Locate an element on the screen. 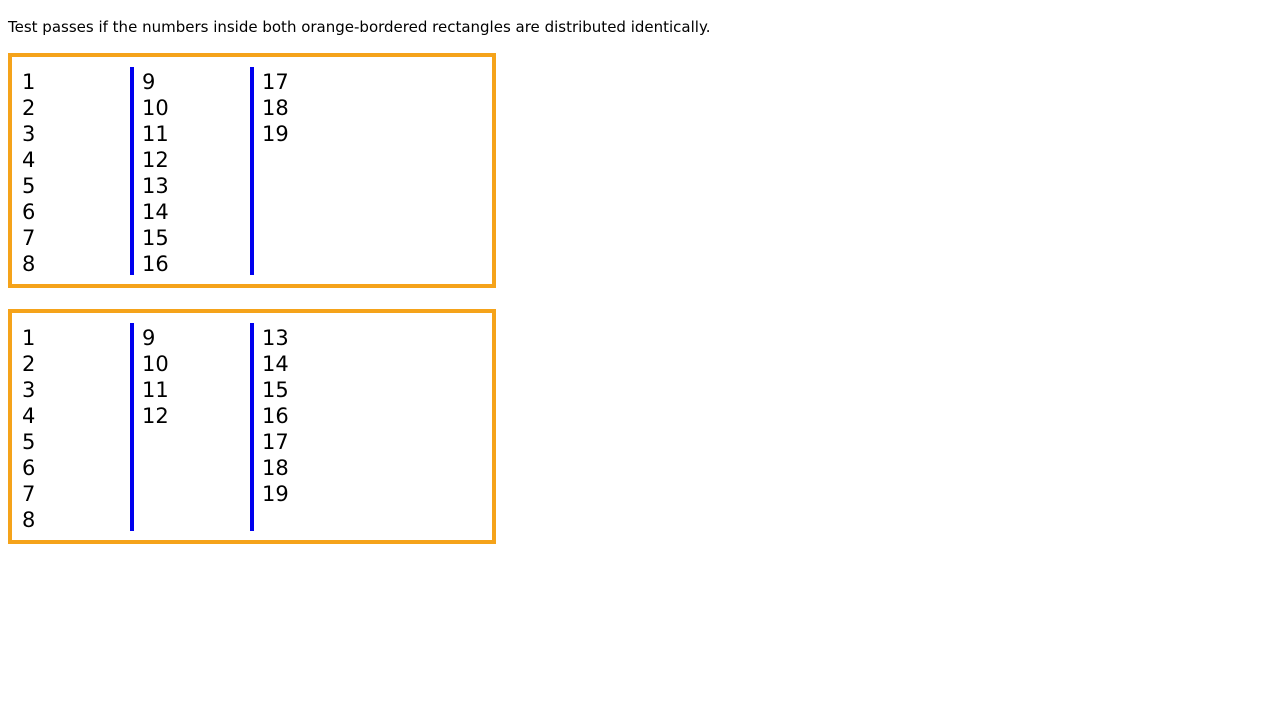 The height and width of the screenshot is (720, 1280). orange-bordered-rectangle-1: 12345678 9 10 11 12 13 14 15 16 17 18 19 is located at coordinates (252, 170).